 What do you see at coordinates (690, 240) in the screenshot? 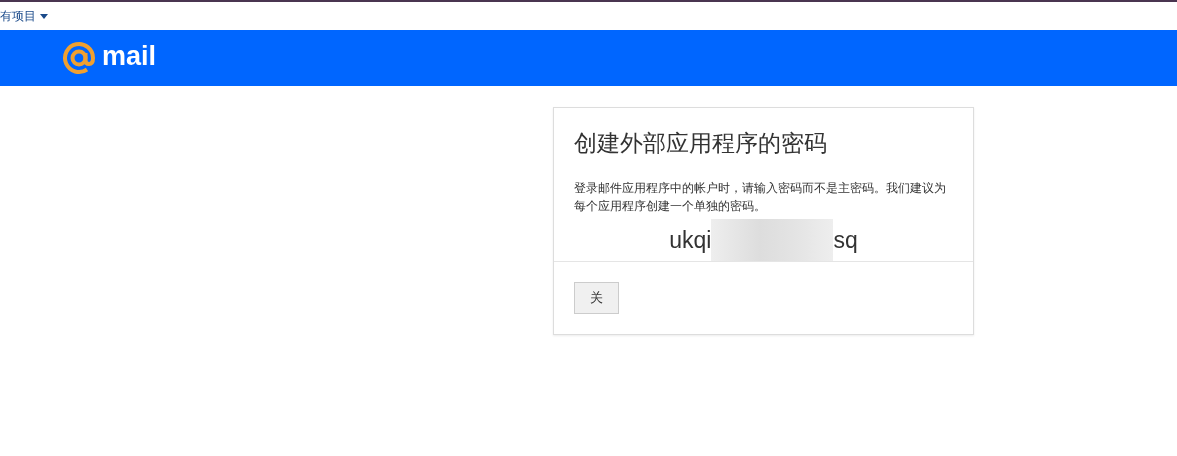
I see `password-text: ukqi` at bounding box center [690, 240].